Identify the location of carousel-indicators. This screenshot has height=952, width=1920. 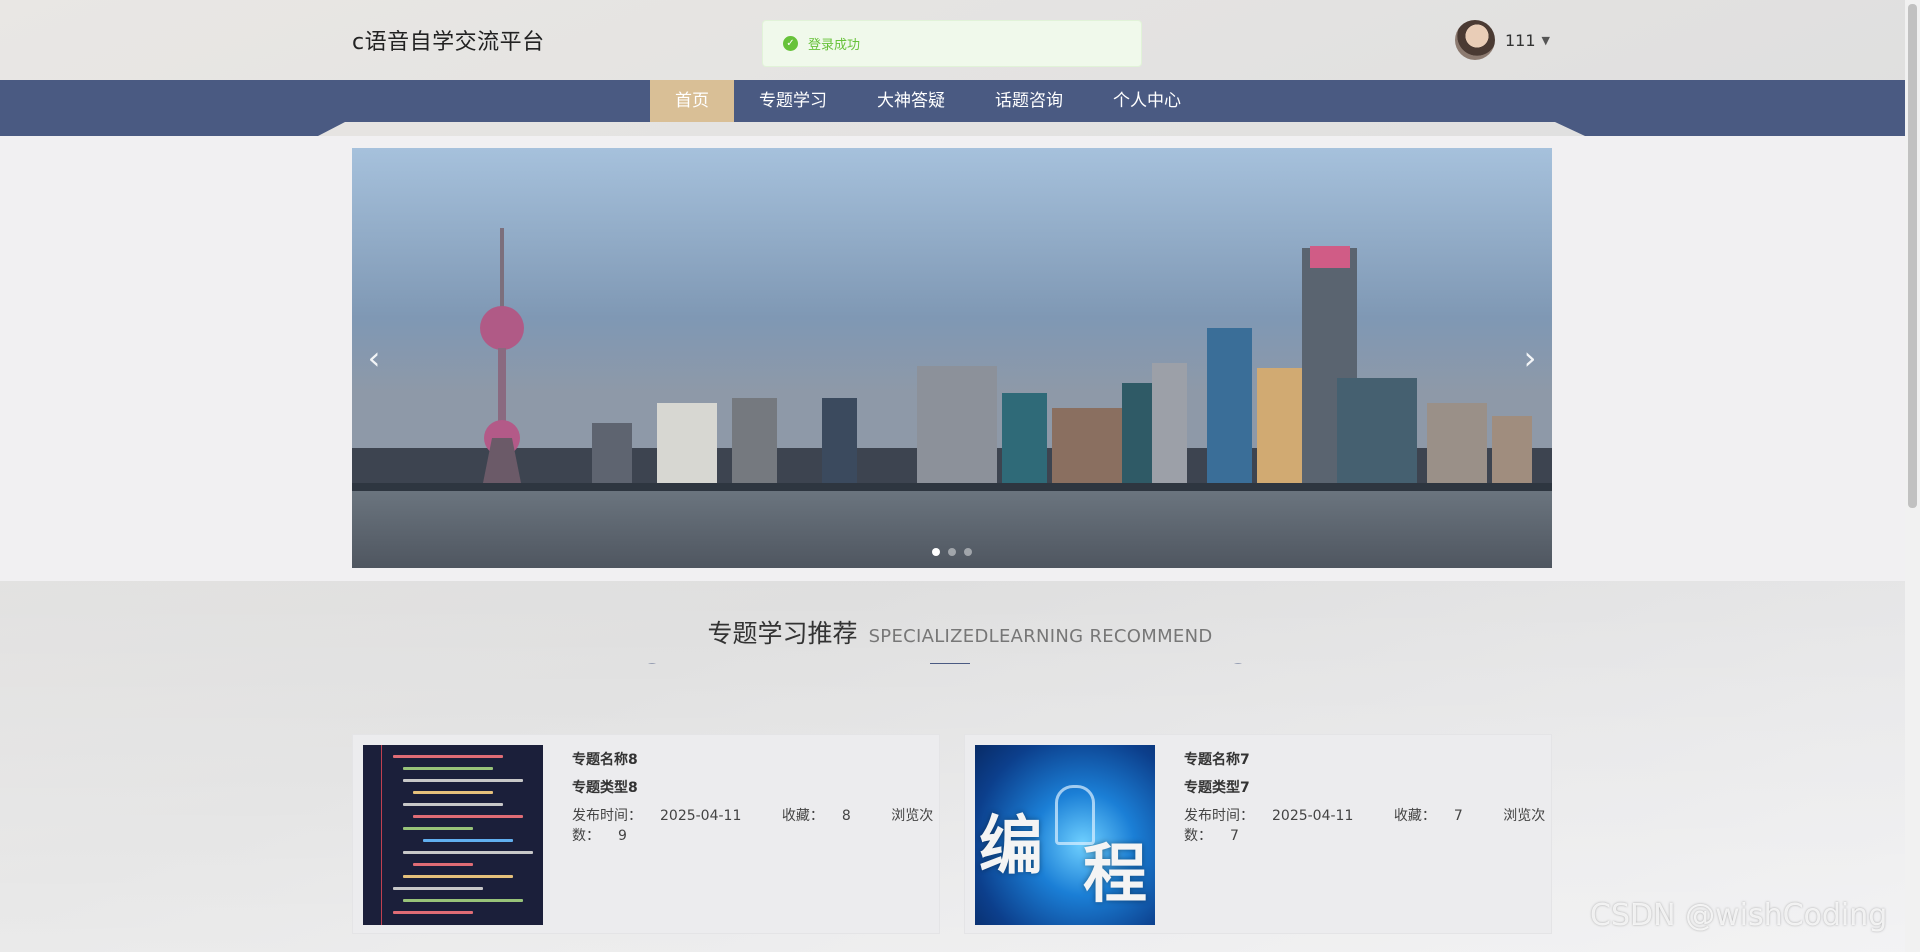
(956, 552).